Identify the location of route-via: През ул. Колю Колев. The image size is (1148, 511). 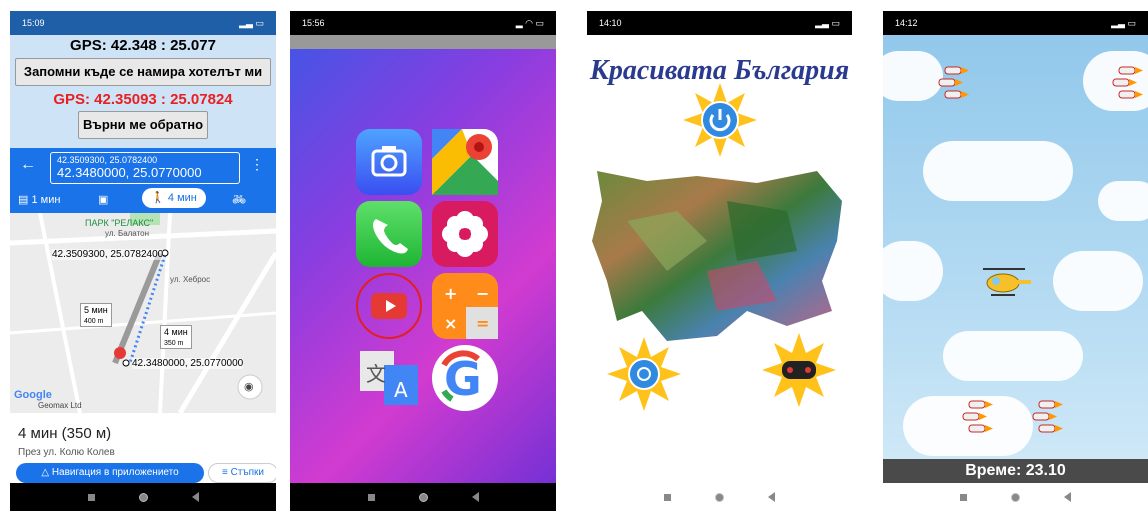
(66, 452).